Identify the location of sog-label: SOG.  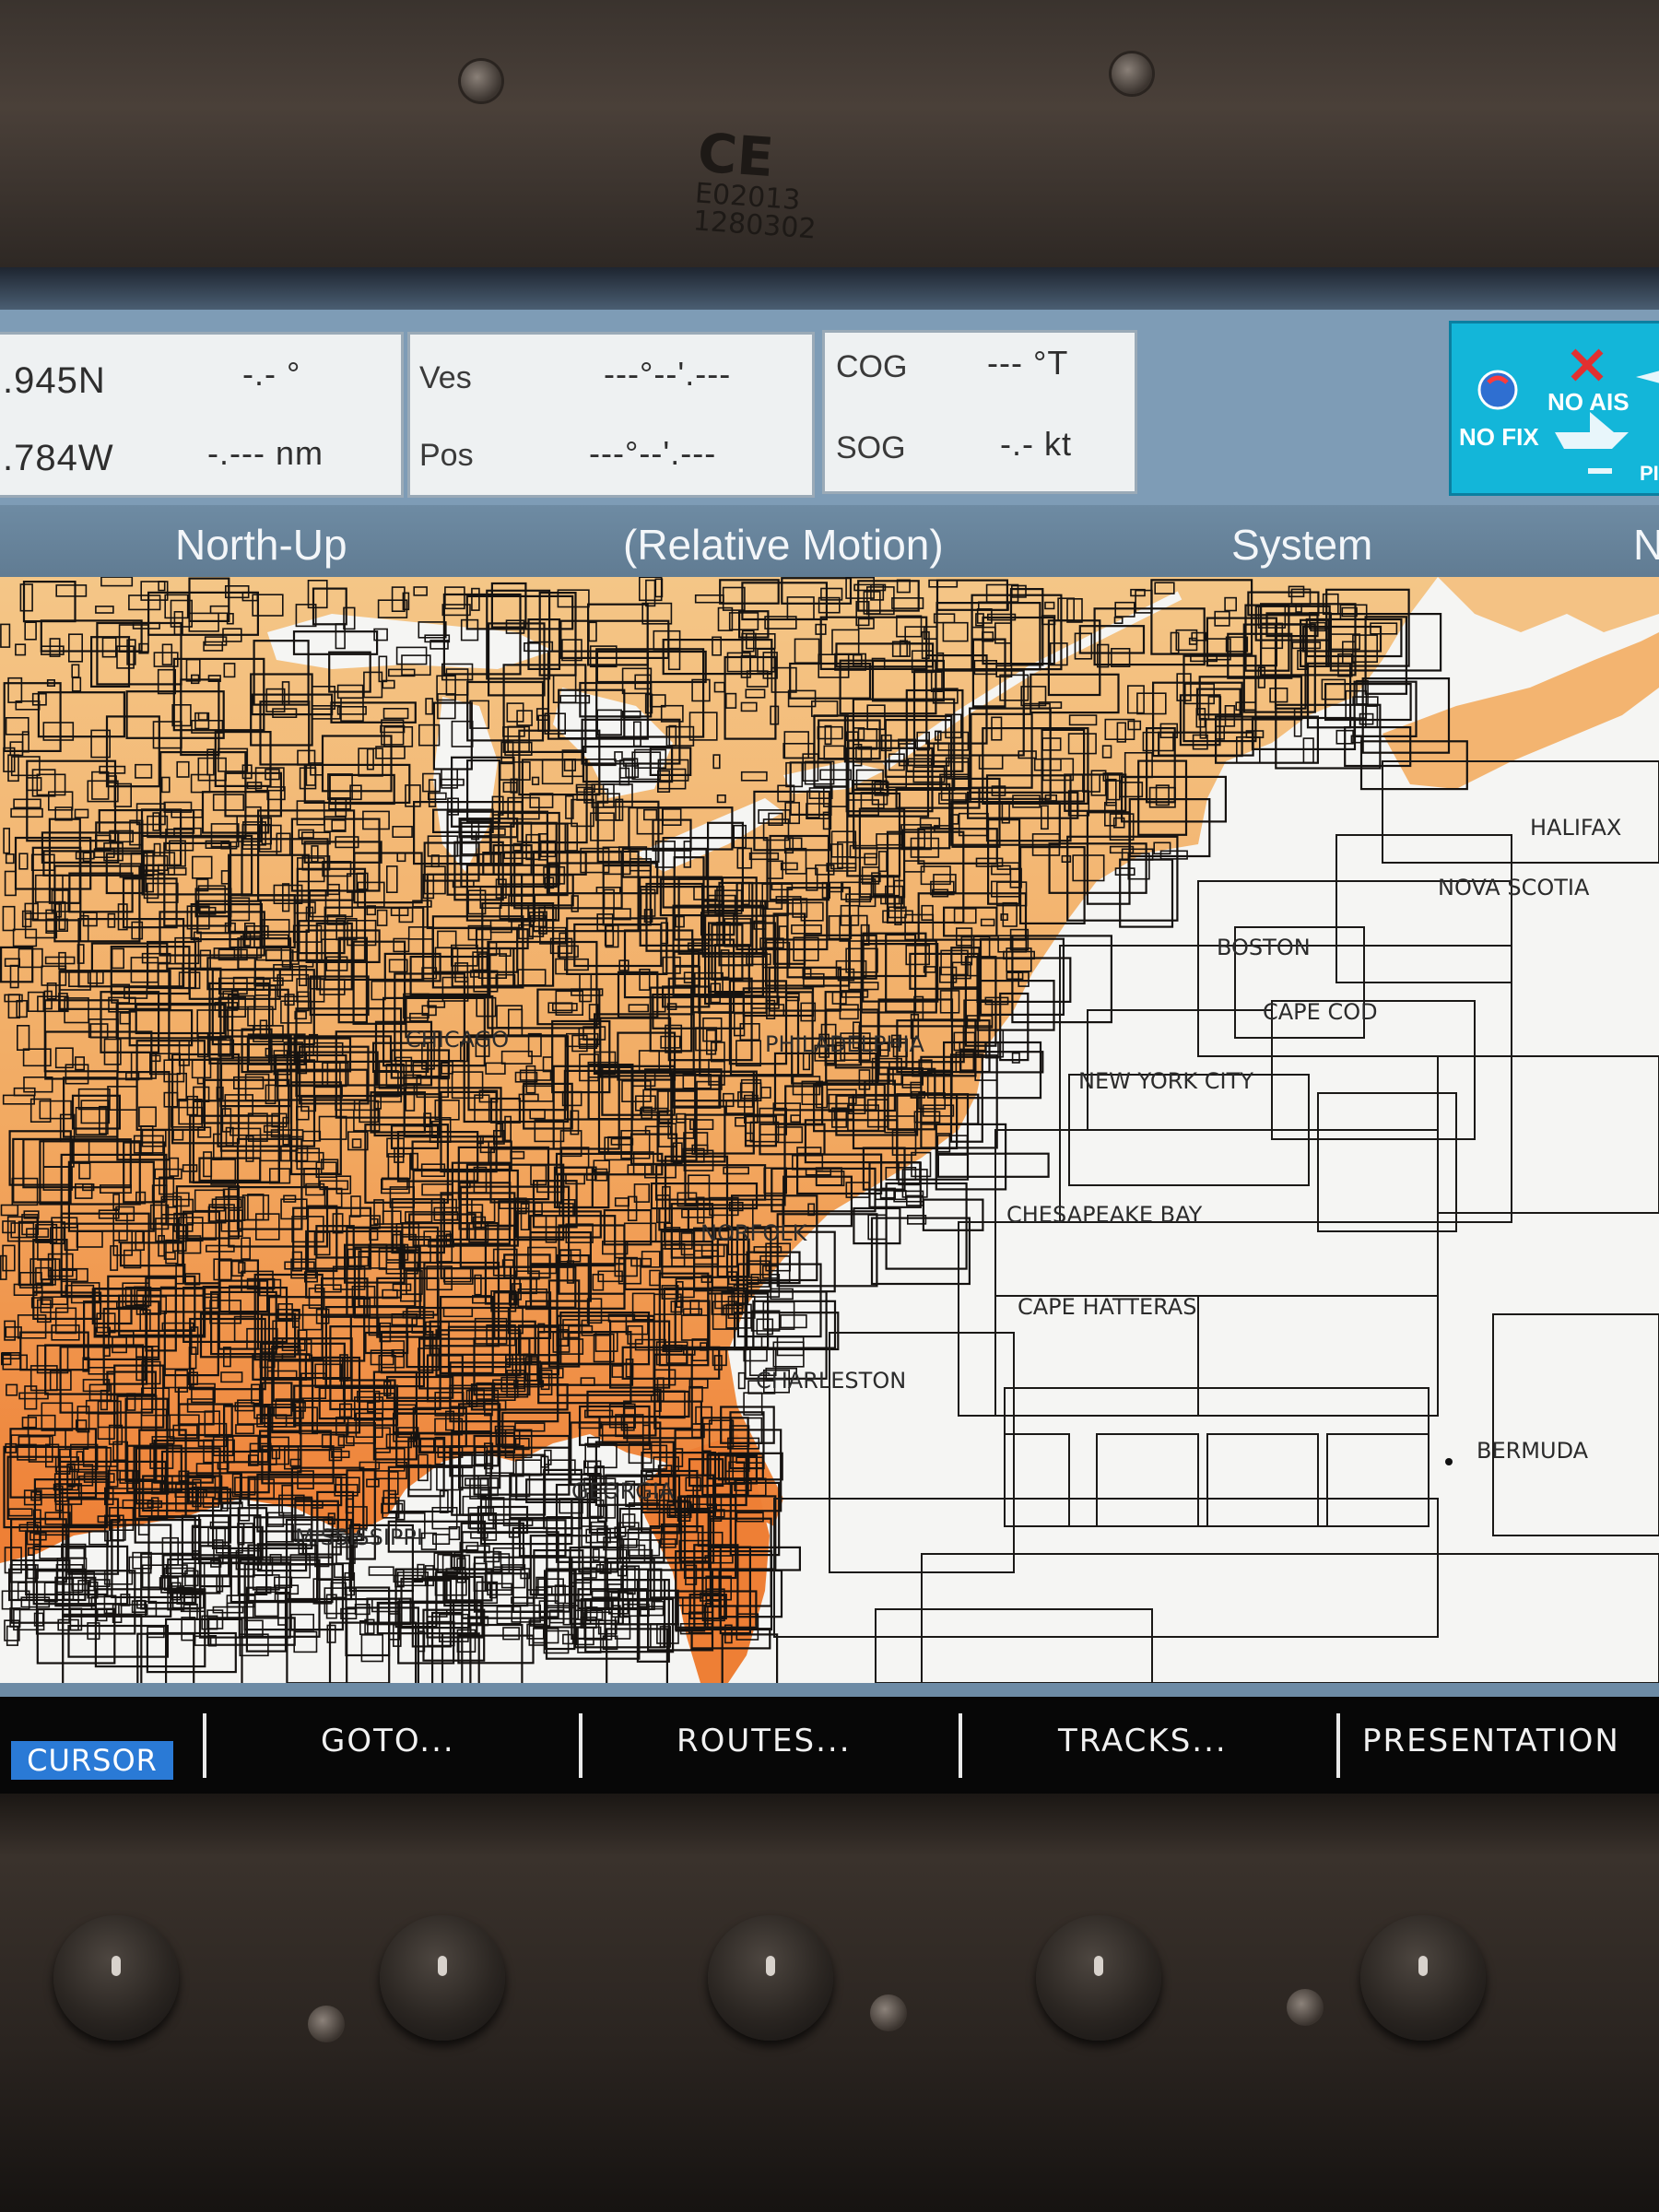
(871, 447).